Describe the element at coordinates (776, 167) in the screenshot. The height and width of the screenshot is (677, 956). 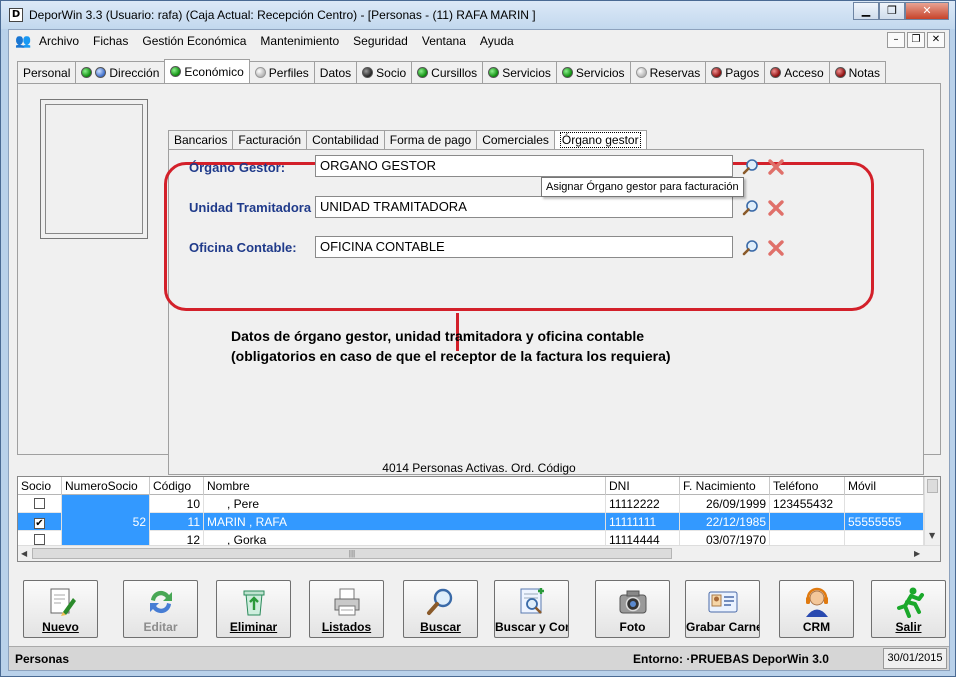
I see `organo-gestor-delete-icon` at that location.